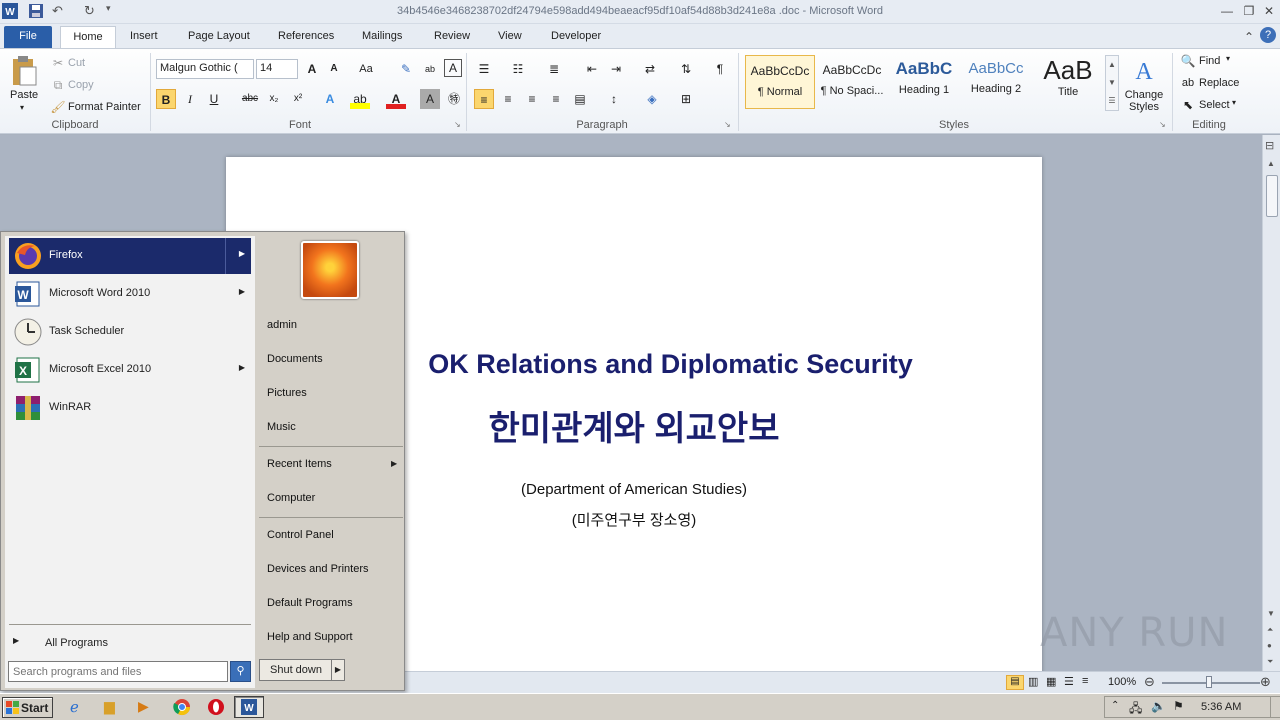  What do you see at coordinates (240, 671) in the screenshot?
I see `search-icon: ⚲` at bounding box center [240, 671].